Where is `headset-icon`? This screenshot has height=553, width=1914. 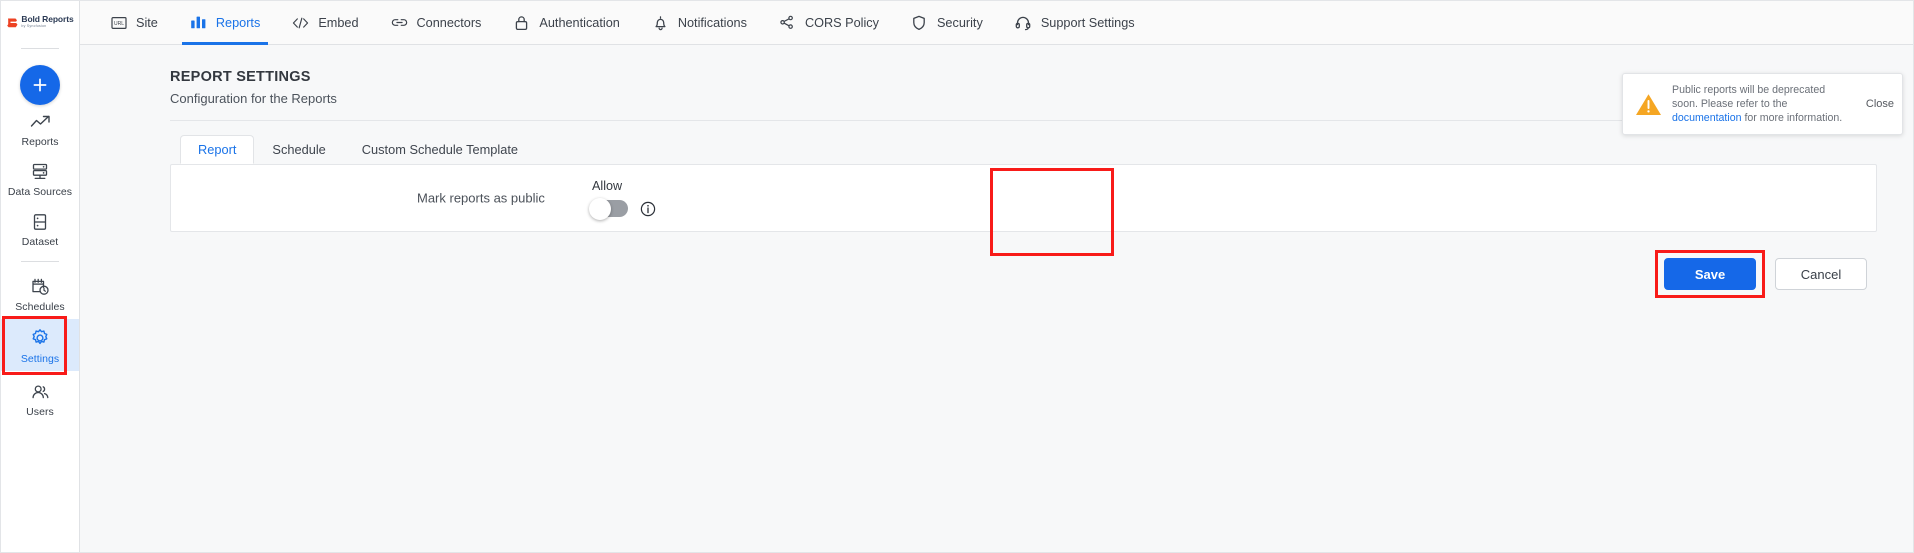
headset-icon is located at coordinates (1023, 22).